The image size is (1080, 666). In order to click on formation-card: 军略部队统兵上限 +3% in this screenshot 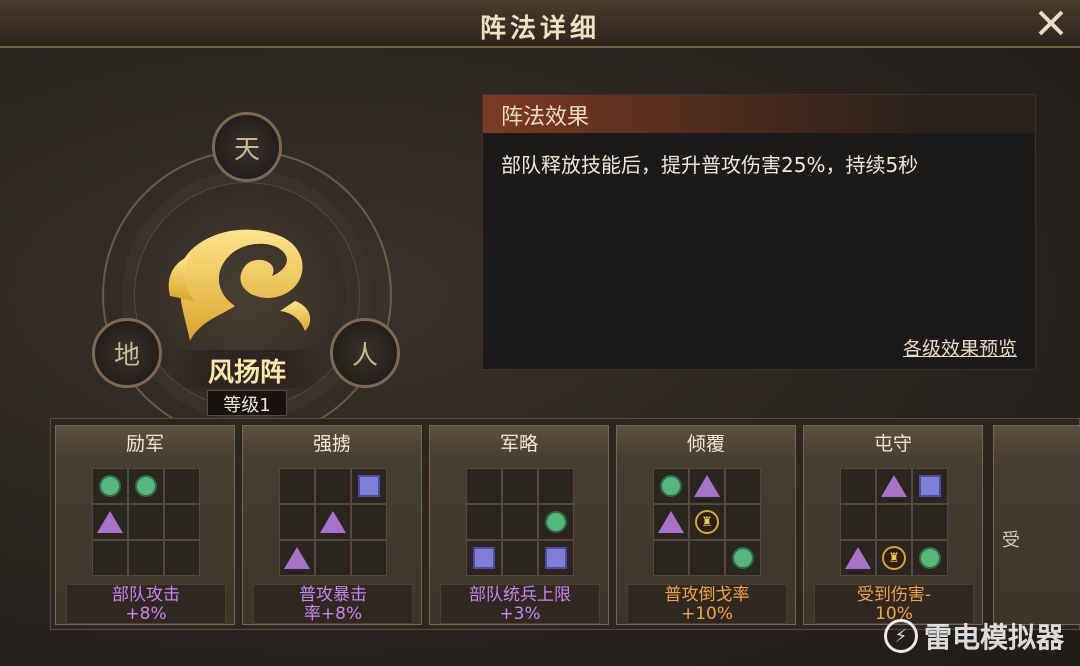, I will do `click(519, 525)`.